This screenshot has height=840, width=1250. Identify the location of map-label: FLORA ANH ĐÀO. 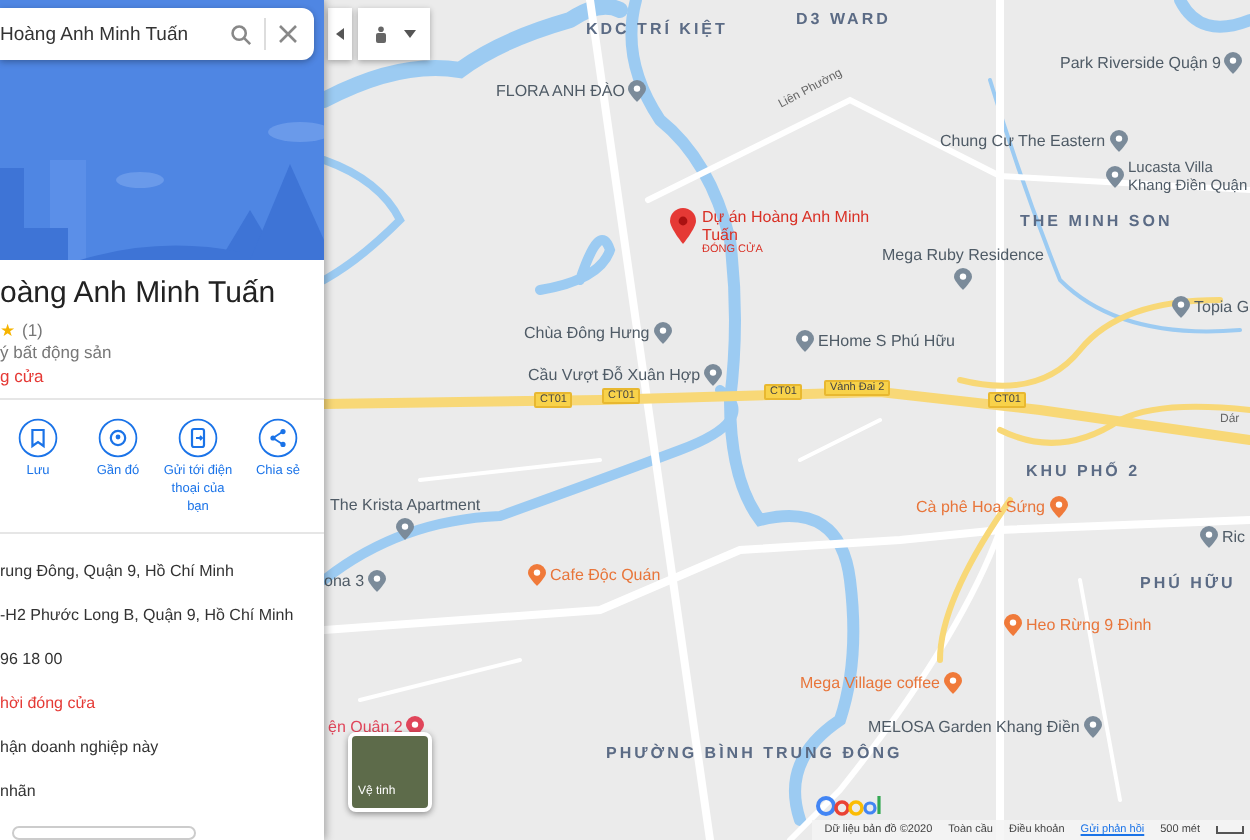
(560, 91).